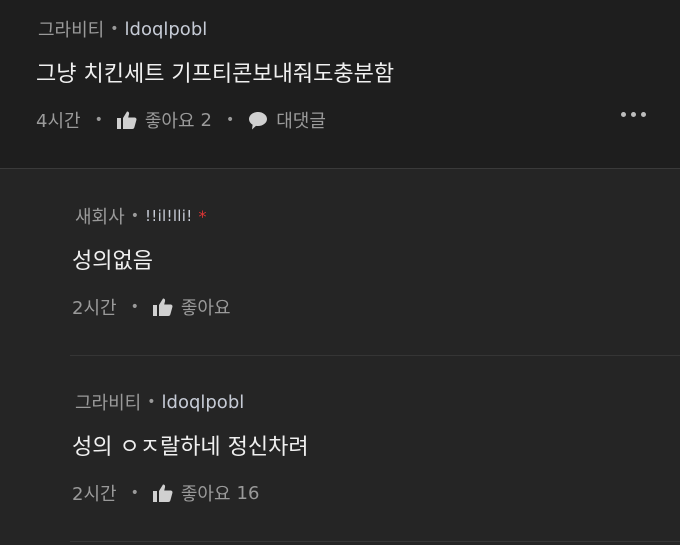  I want to click on reply-text: 성의없음, so click(112, 261).